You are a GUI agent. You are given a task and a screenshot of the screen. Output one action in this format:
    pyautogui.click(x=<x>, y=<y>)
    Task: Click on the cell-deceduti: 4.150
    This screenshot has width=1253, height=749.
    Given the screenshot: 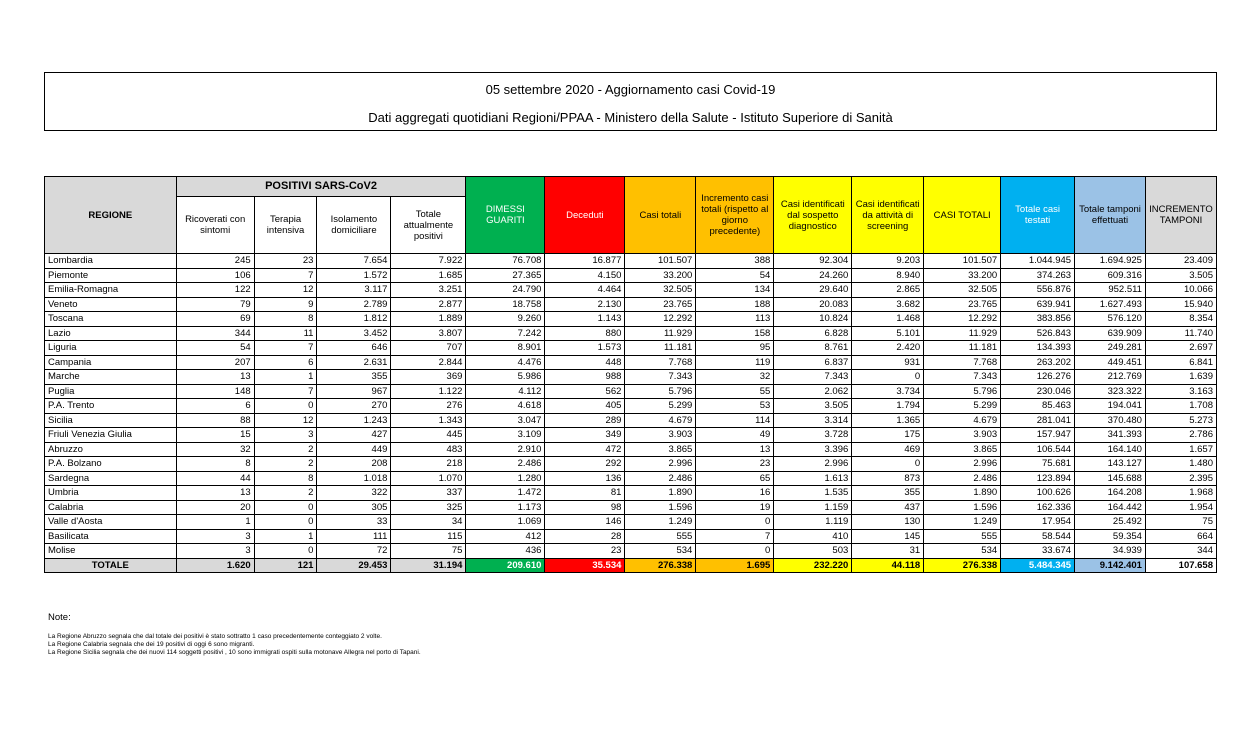 What is the action you would take?
    pyautogui.click(x=585, y=275)
    